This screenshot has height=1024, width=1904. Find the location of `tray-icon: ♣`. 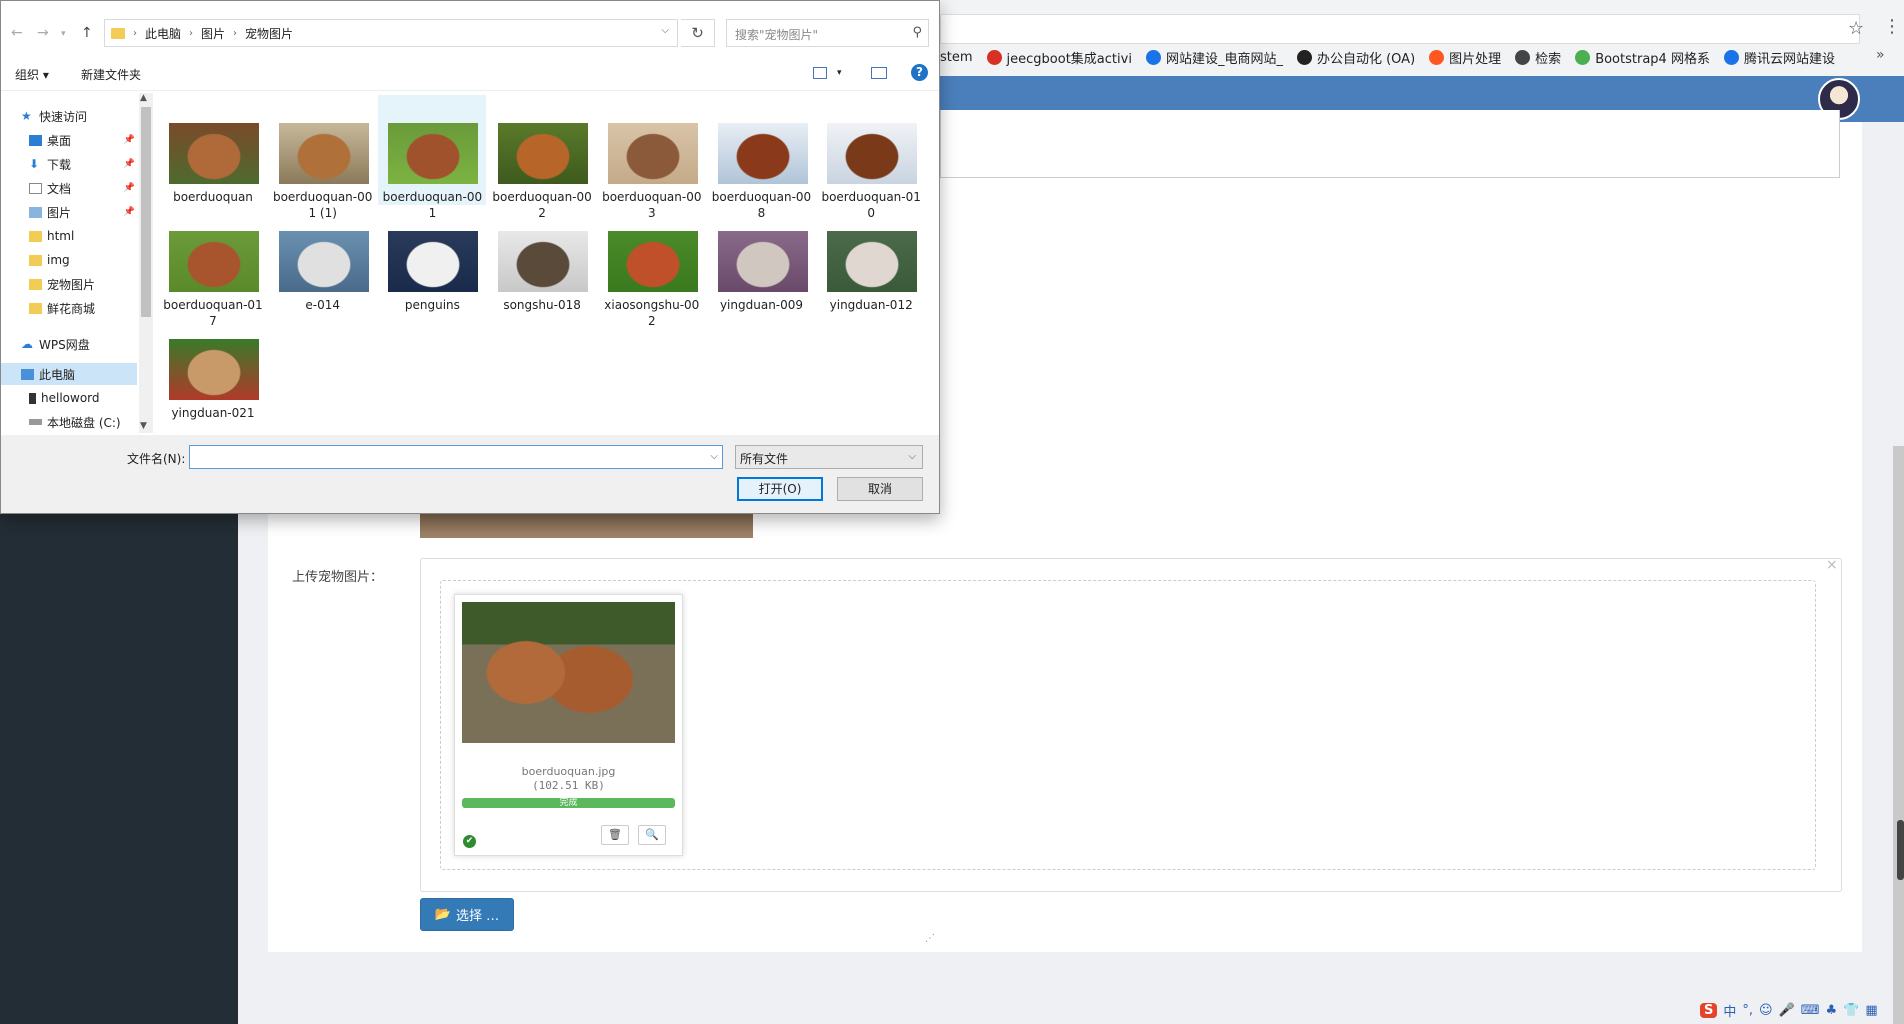

tray-icon: ♣ is located at coordinates (1832, 1010).